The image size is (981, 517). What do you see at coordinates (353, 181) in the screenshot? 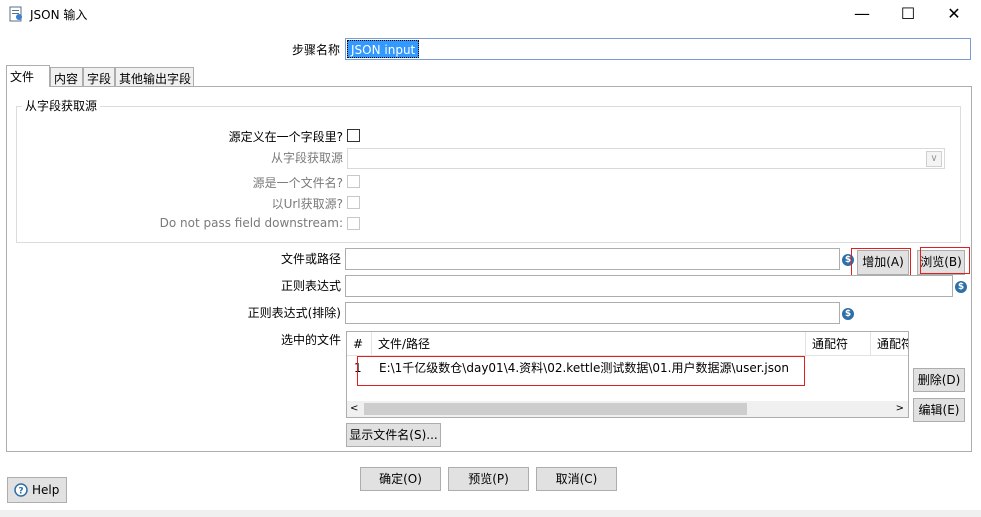
I see `source-is-filename-checkbox` at bounding box center [353, 181].